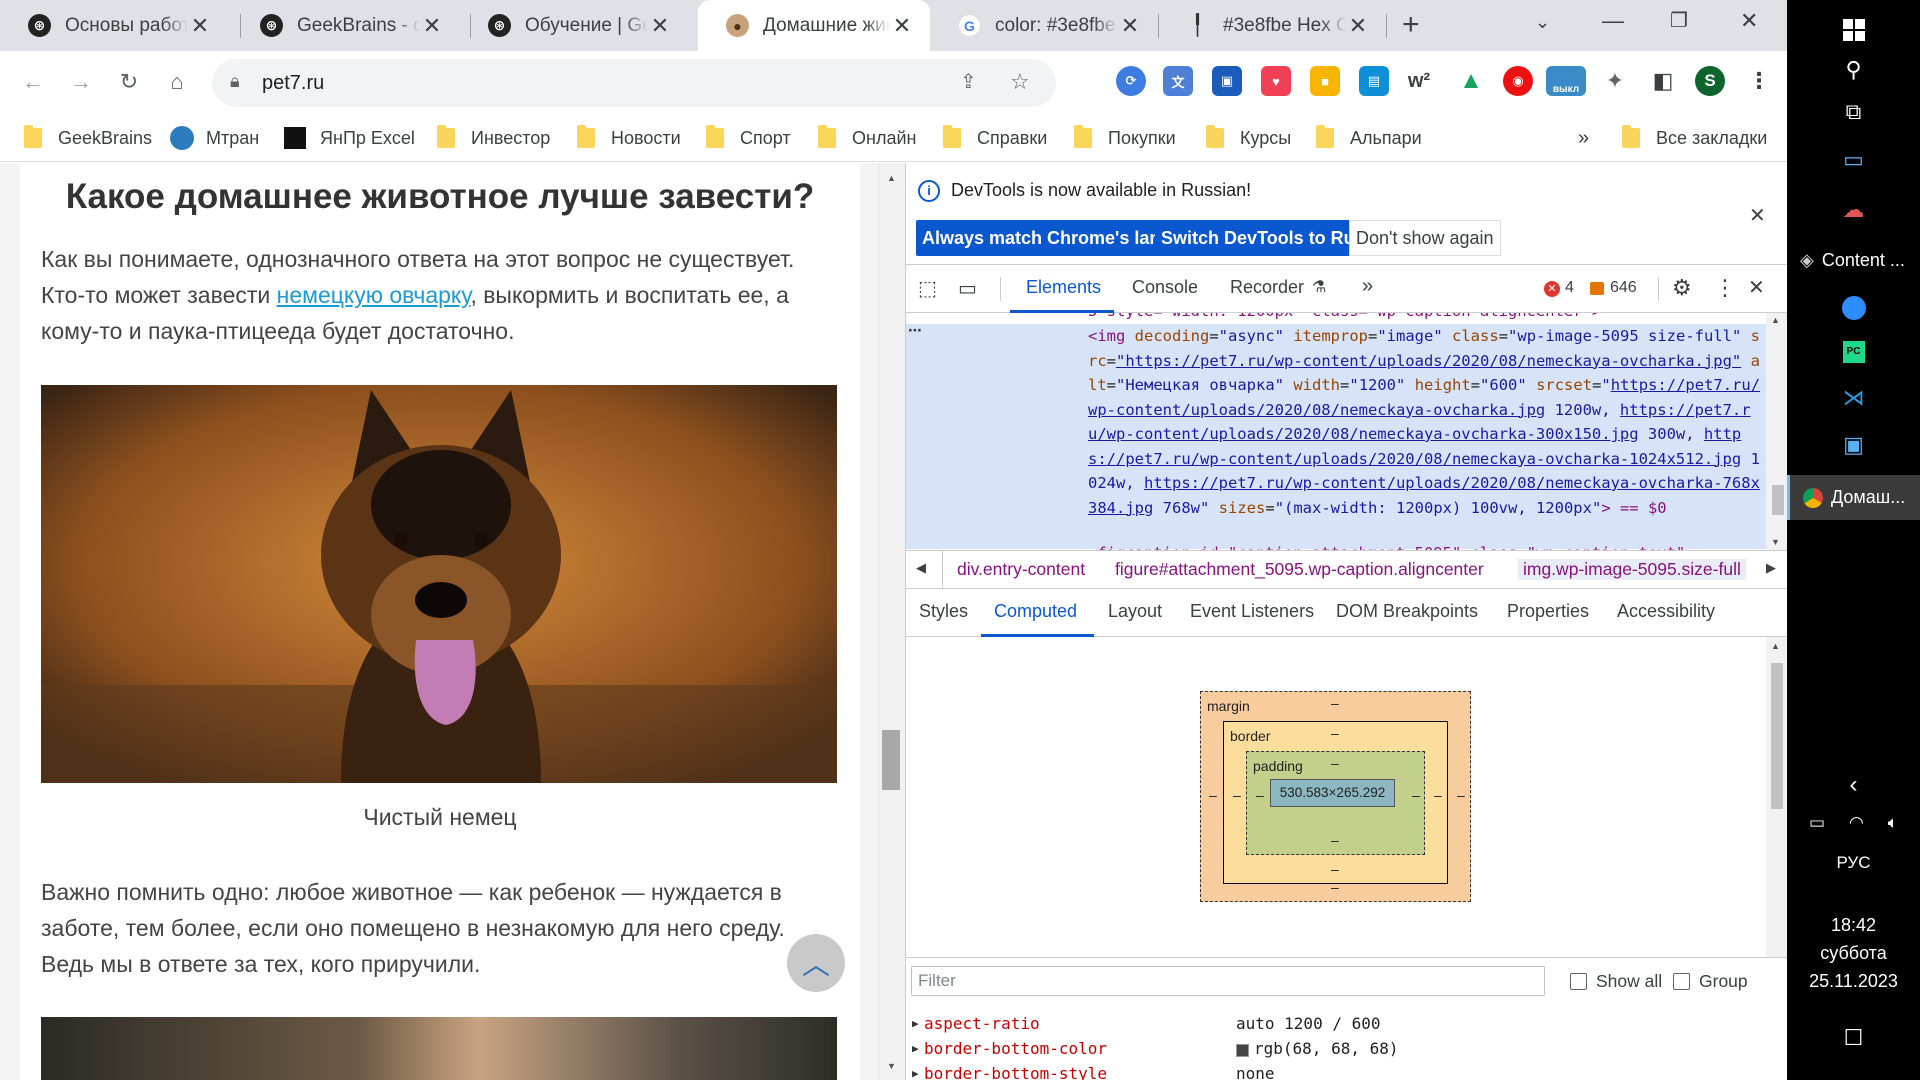  Describe the element at coordinates (748, 138) in the screenshot. I see `bookmark-sport: Спорт` at that location.